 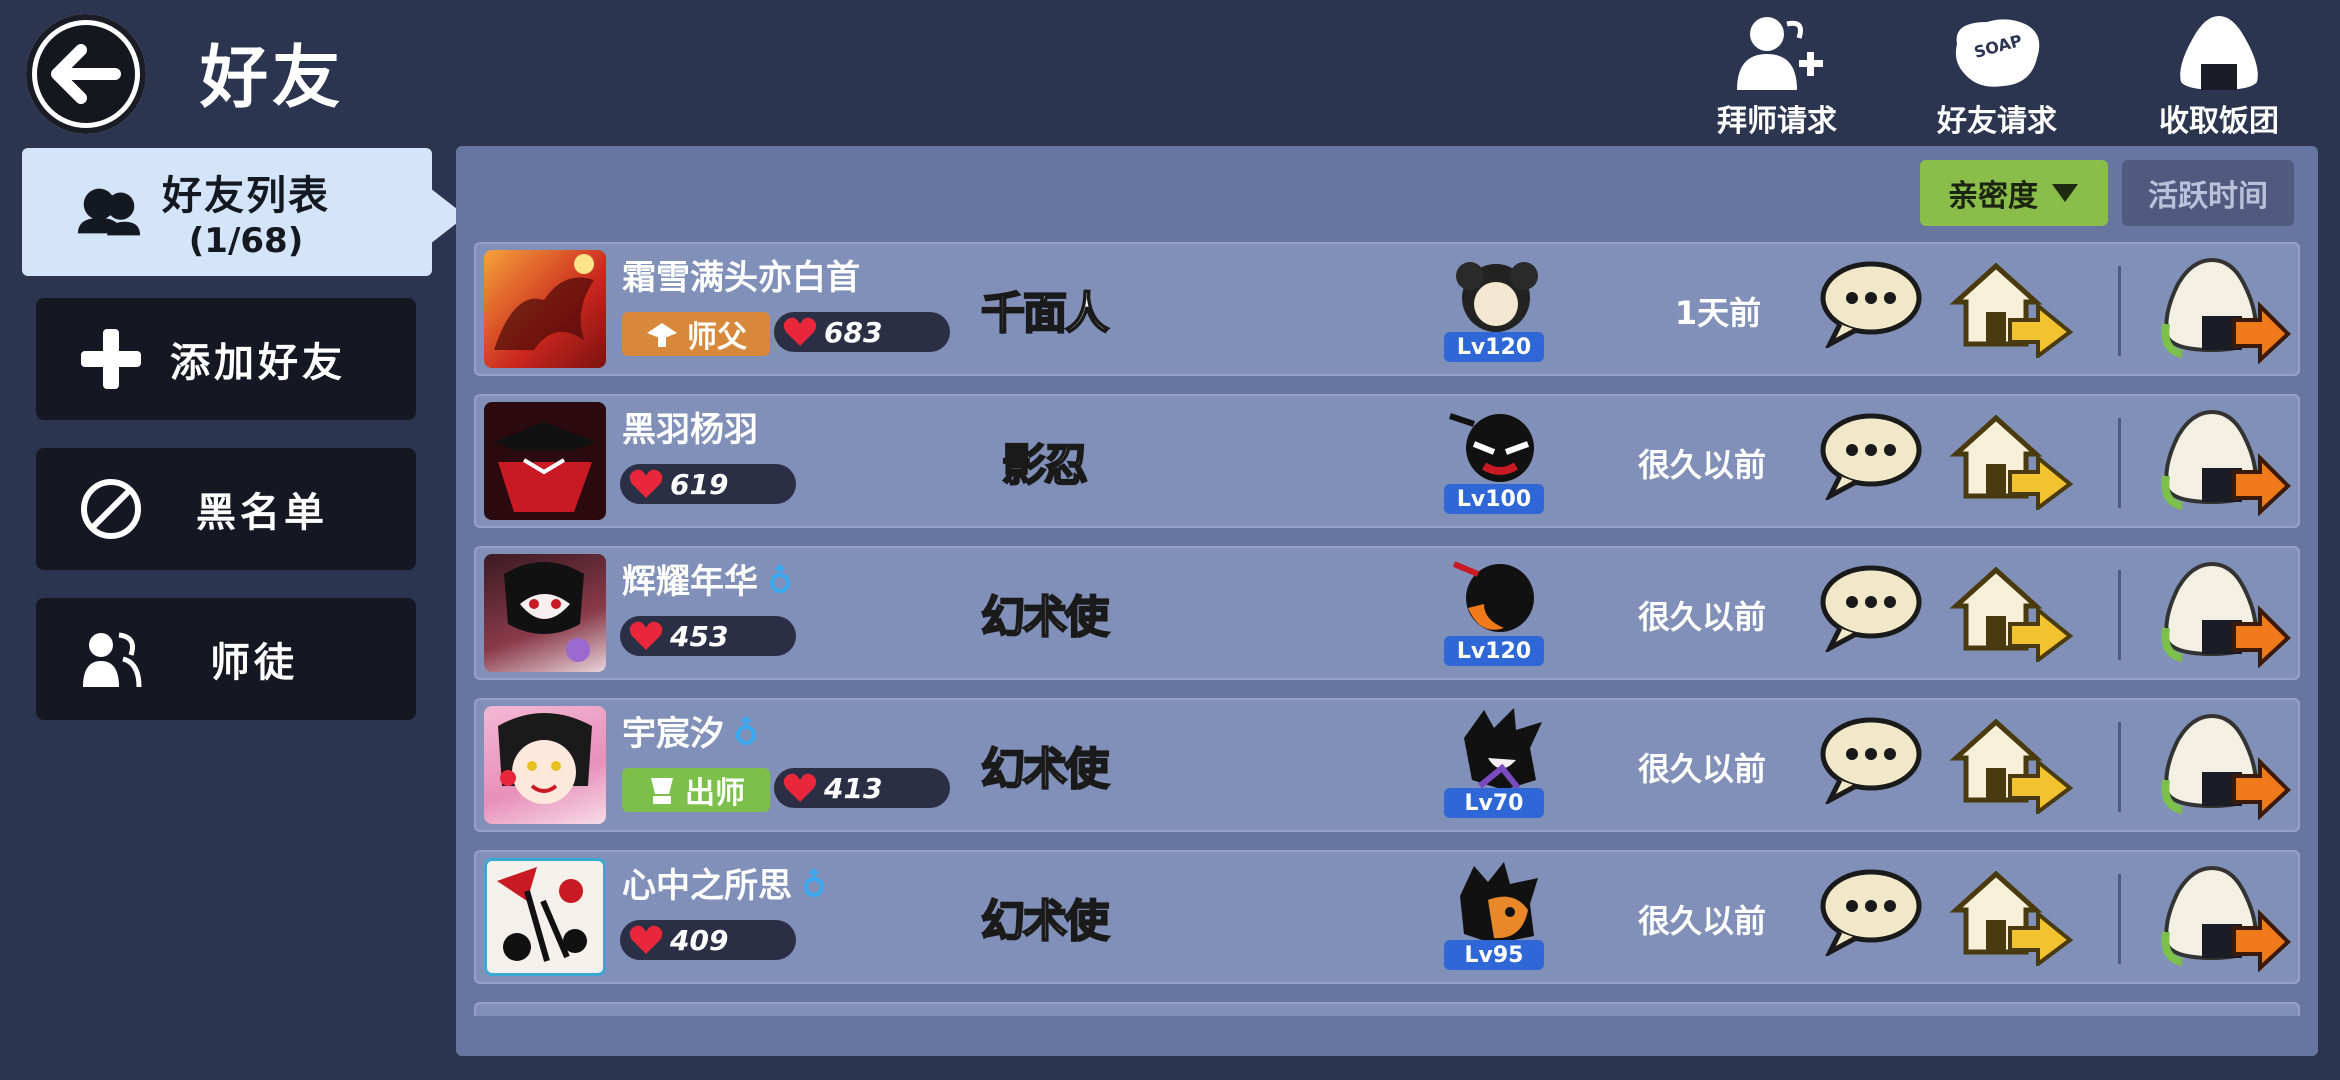 I want to click on mentor-hat-icon, so click(x=662, y=335).